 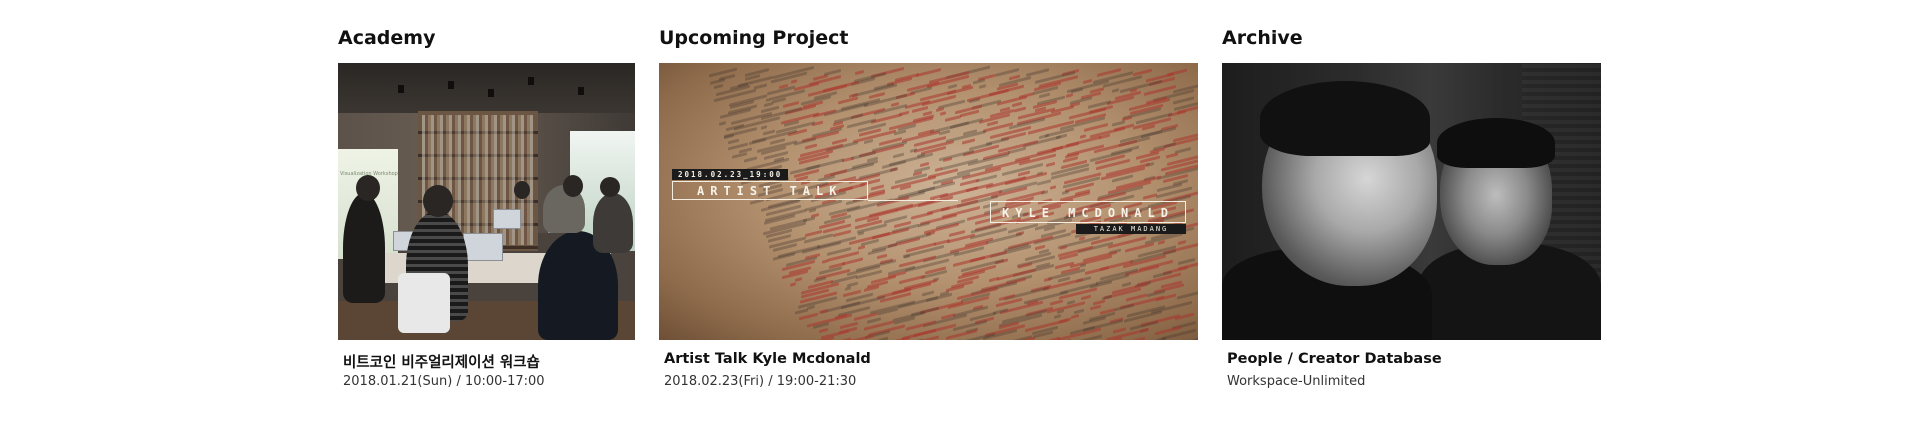 I want to click on poster-connector-line, so click(x=913, y=200).